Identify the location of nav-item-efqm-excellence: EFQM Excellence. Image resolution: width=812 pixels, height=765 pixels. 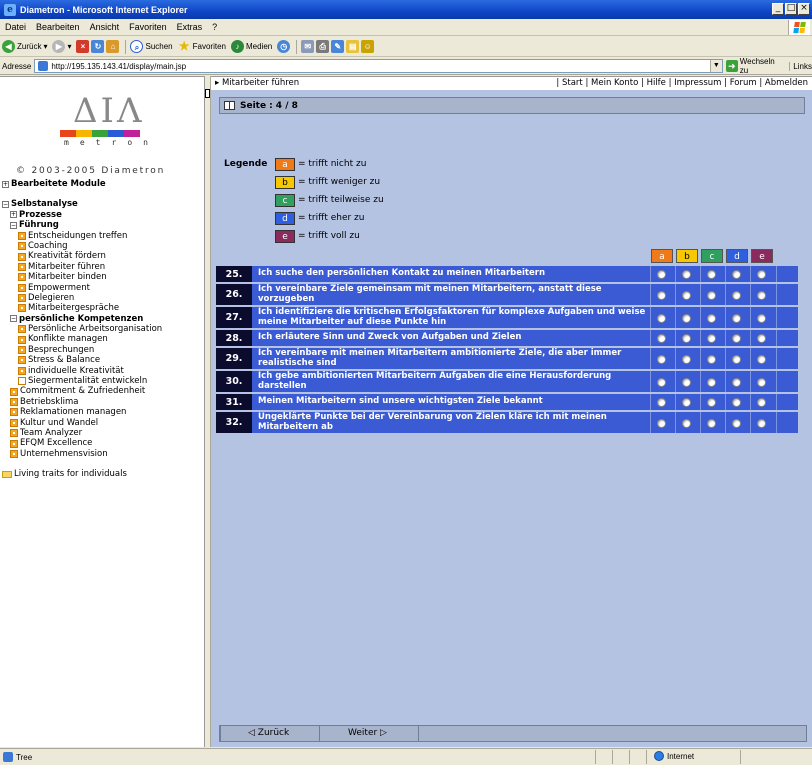
(102, 443).